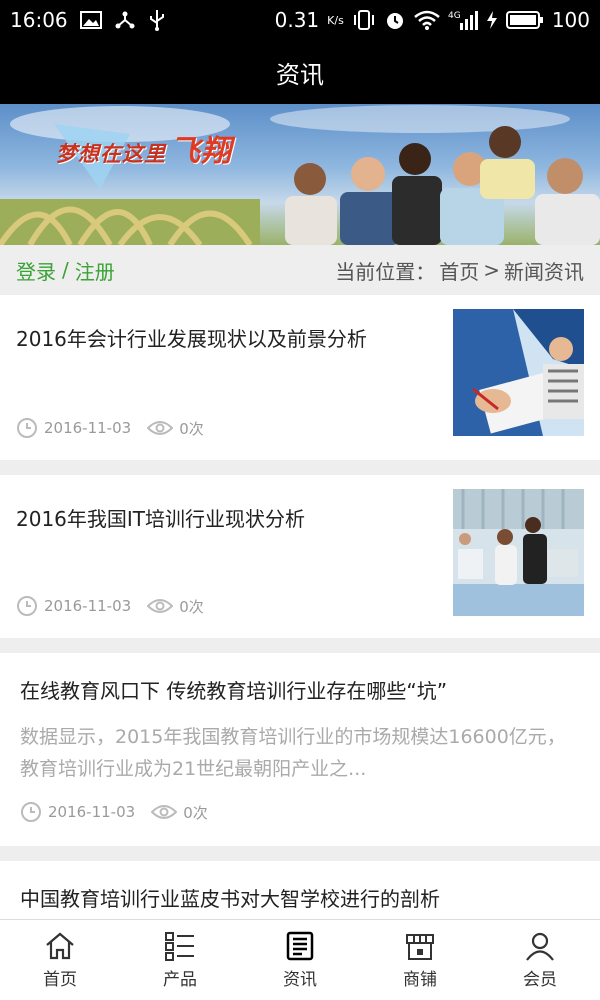 The image size is (600, 1000). What do you see at coordinates (300, 270) in the screenshot?
I see `breadcrumb-bar: 登录 / 注册 当前位置： 首页 > 新闻资讯` at bounding box center [300, 270].